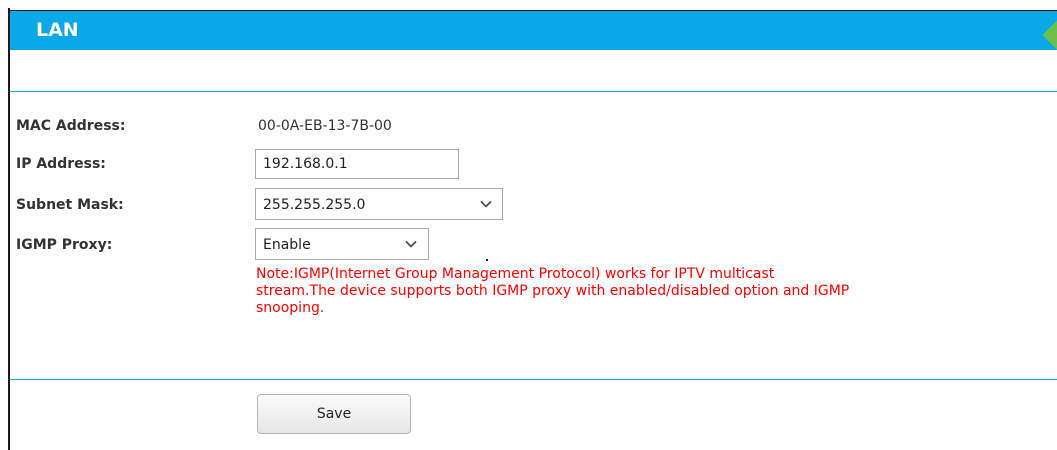  I want to click on igmp-proxy-select: Enable, so click(342, 244).